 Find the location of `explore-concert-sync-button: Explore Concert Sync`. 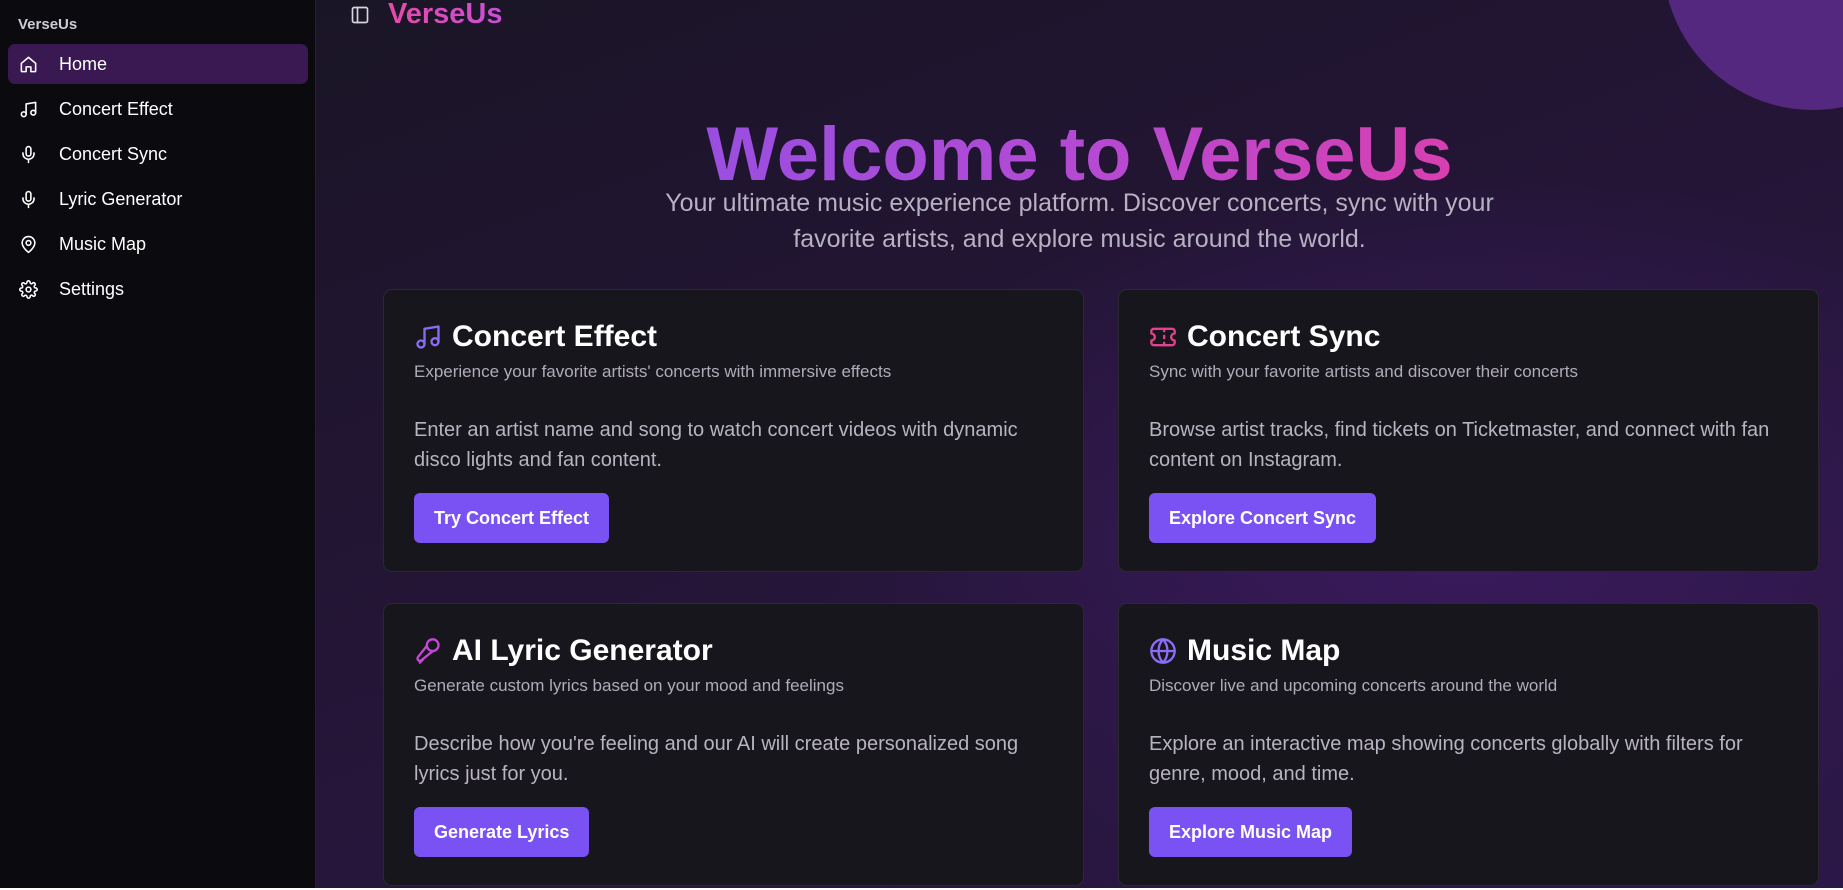

explore-concert-sync-button: Explore Concert Sync is located at coordinates (1263, 518).